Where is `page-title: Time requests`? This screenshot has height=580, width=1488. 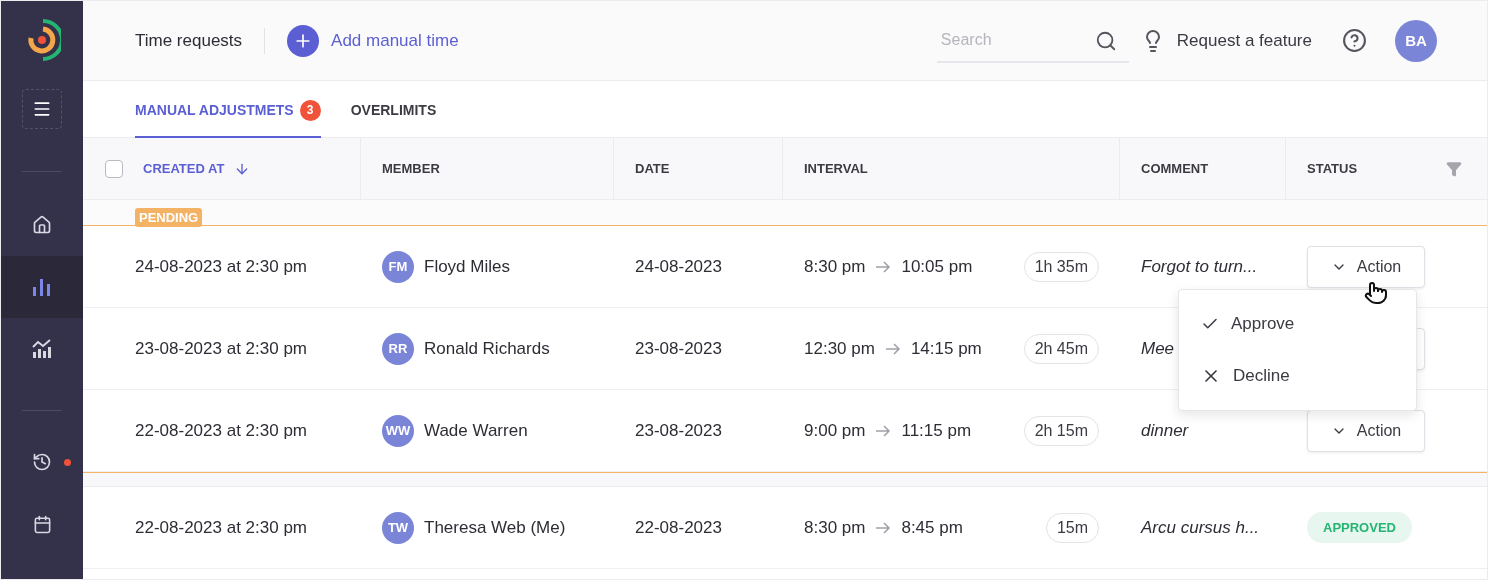 page-title: Time requests is located at coordinates (200, 40).